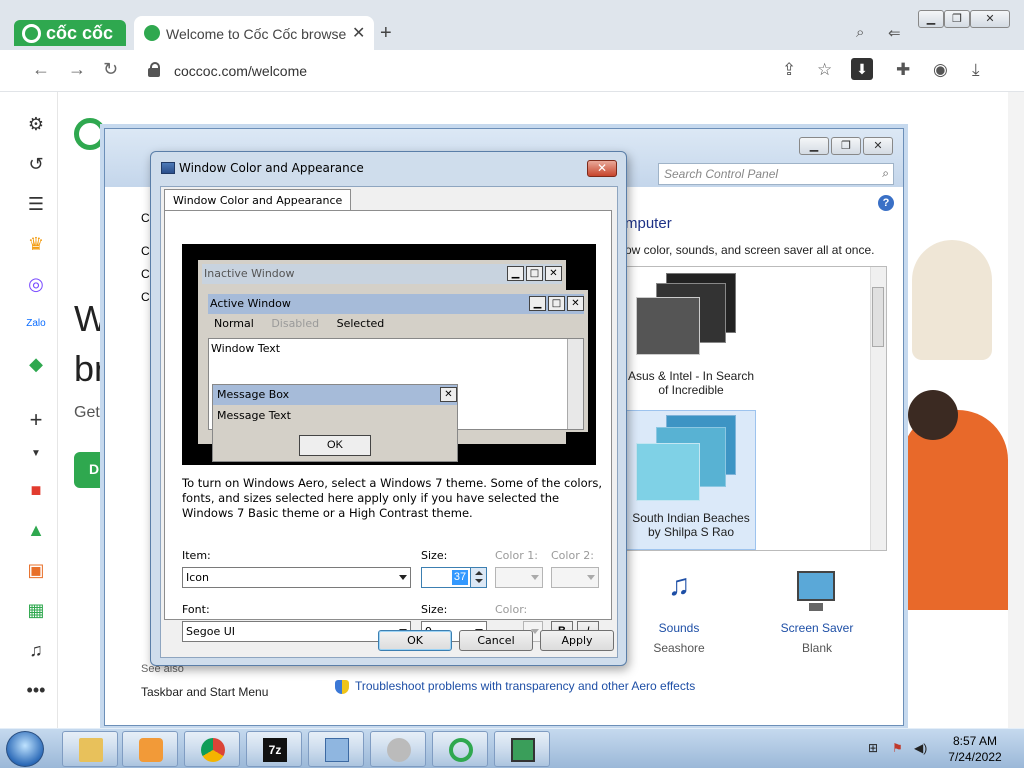 This screenshot has height=768, width=1024. What do you see at coordinates (575, 577) in the screenshot?
I see `color2-picker` at bounding box center [575, 577].